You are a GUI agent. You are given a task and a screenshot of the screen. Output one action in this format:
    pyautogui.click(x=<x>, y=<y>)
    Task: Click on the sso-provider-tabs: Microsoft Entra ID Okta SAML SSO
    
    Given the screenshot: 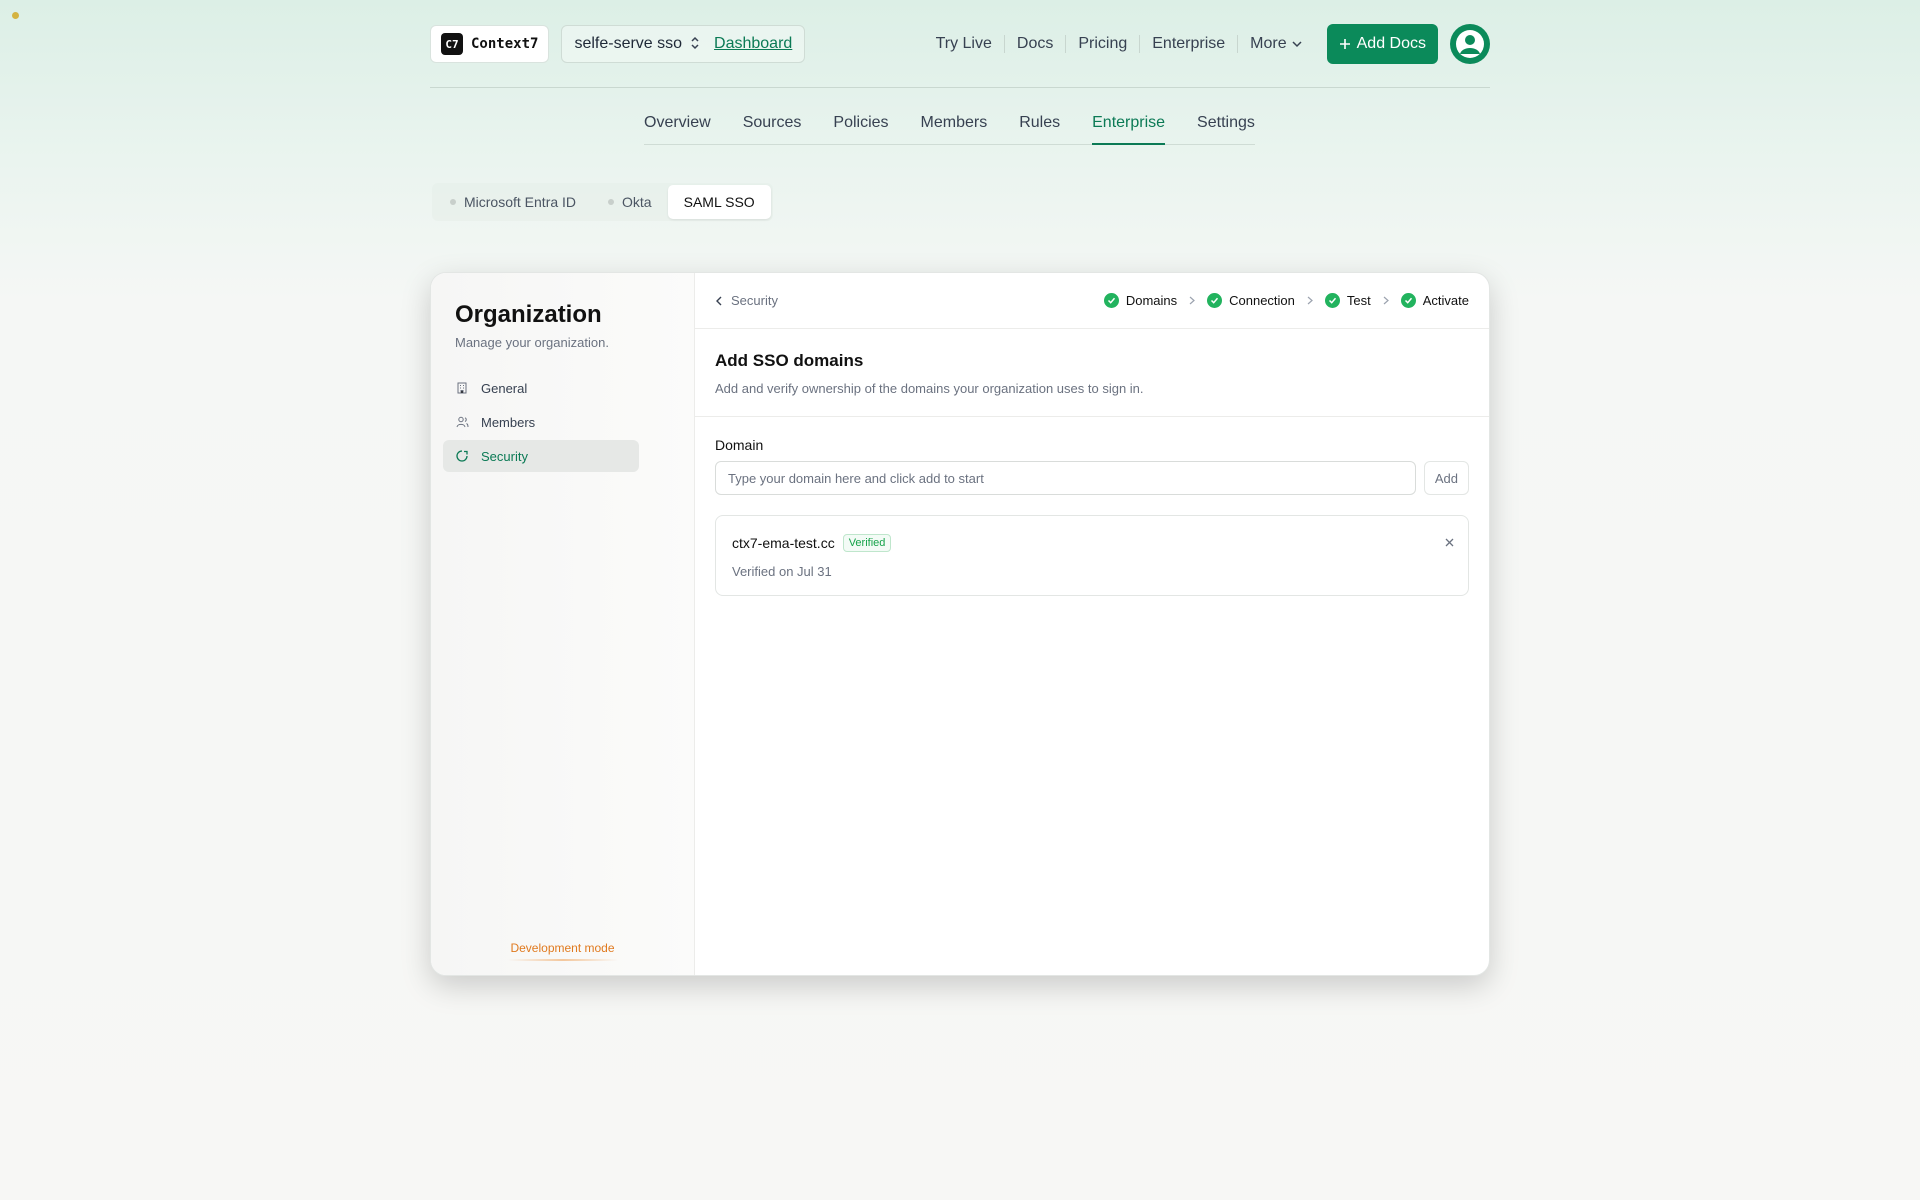 What is the action you would take?
    pyautogui.click(x=602, y=202)
    